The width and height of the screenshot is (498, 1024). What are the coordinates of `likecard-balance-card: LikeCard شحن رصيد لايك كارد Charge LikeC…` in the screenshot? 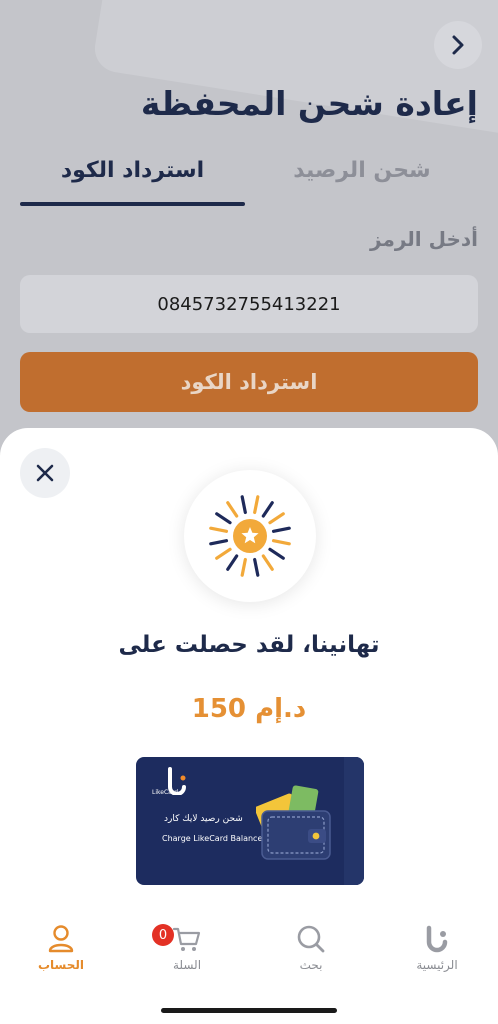 It's located at (250, 821).